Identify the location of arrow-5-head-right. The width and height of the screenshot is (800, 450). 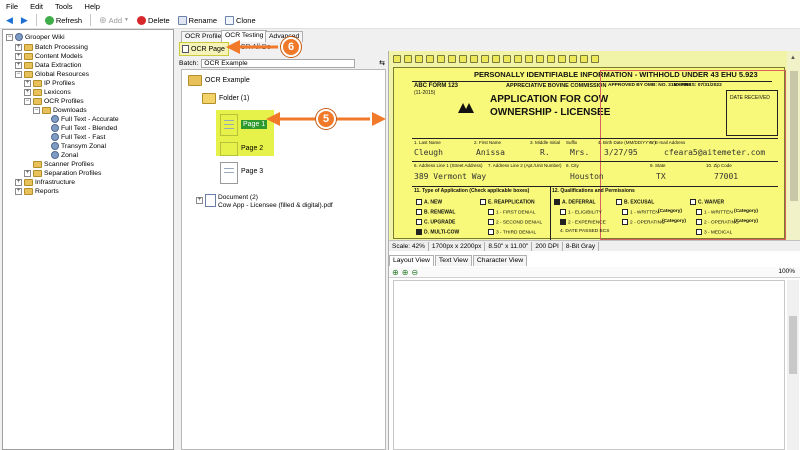
(379, 119).